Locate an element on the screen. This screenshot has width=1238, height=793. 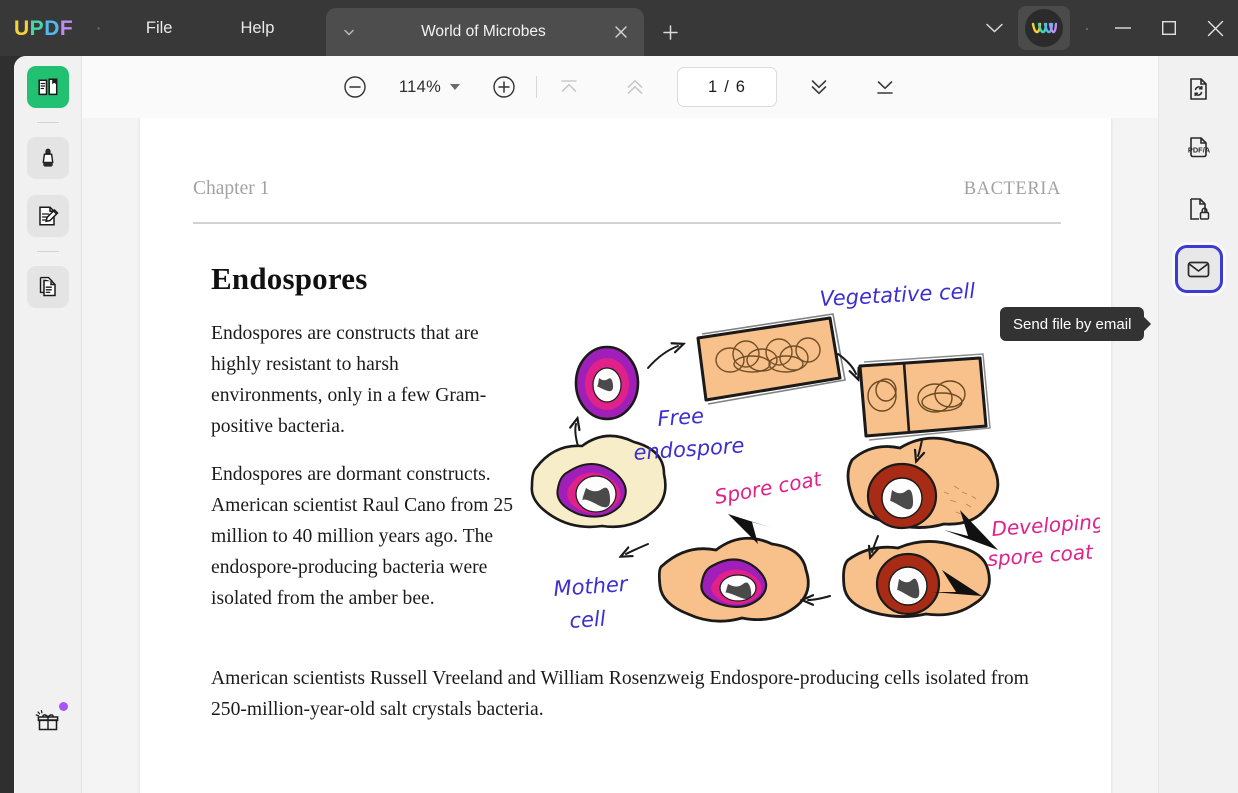
logo-letter-p: P is located at coordinates (37, 28).